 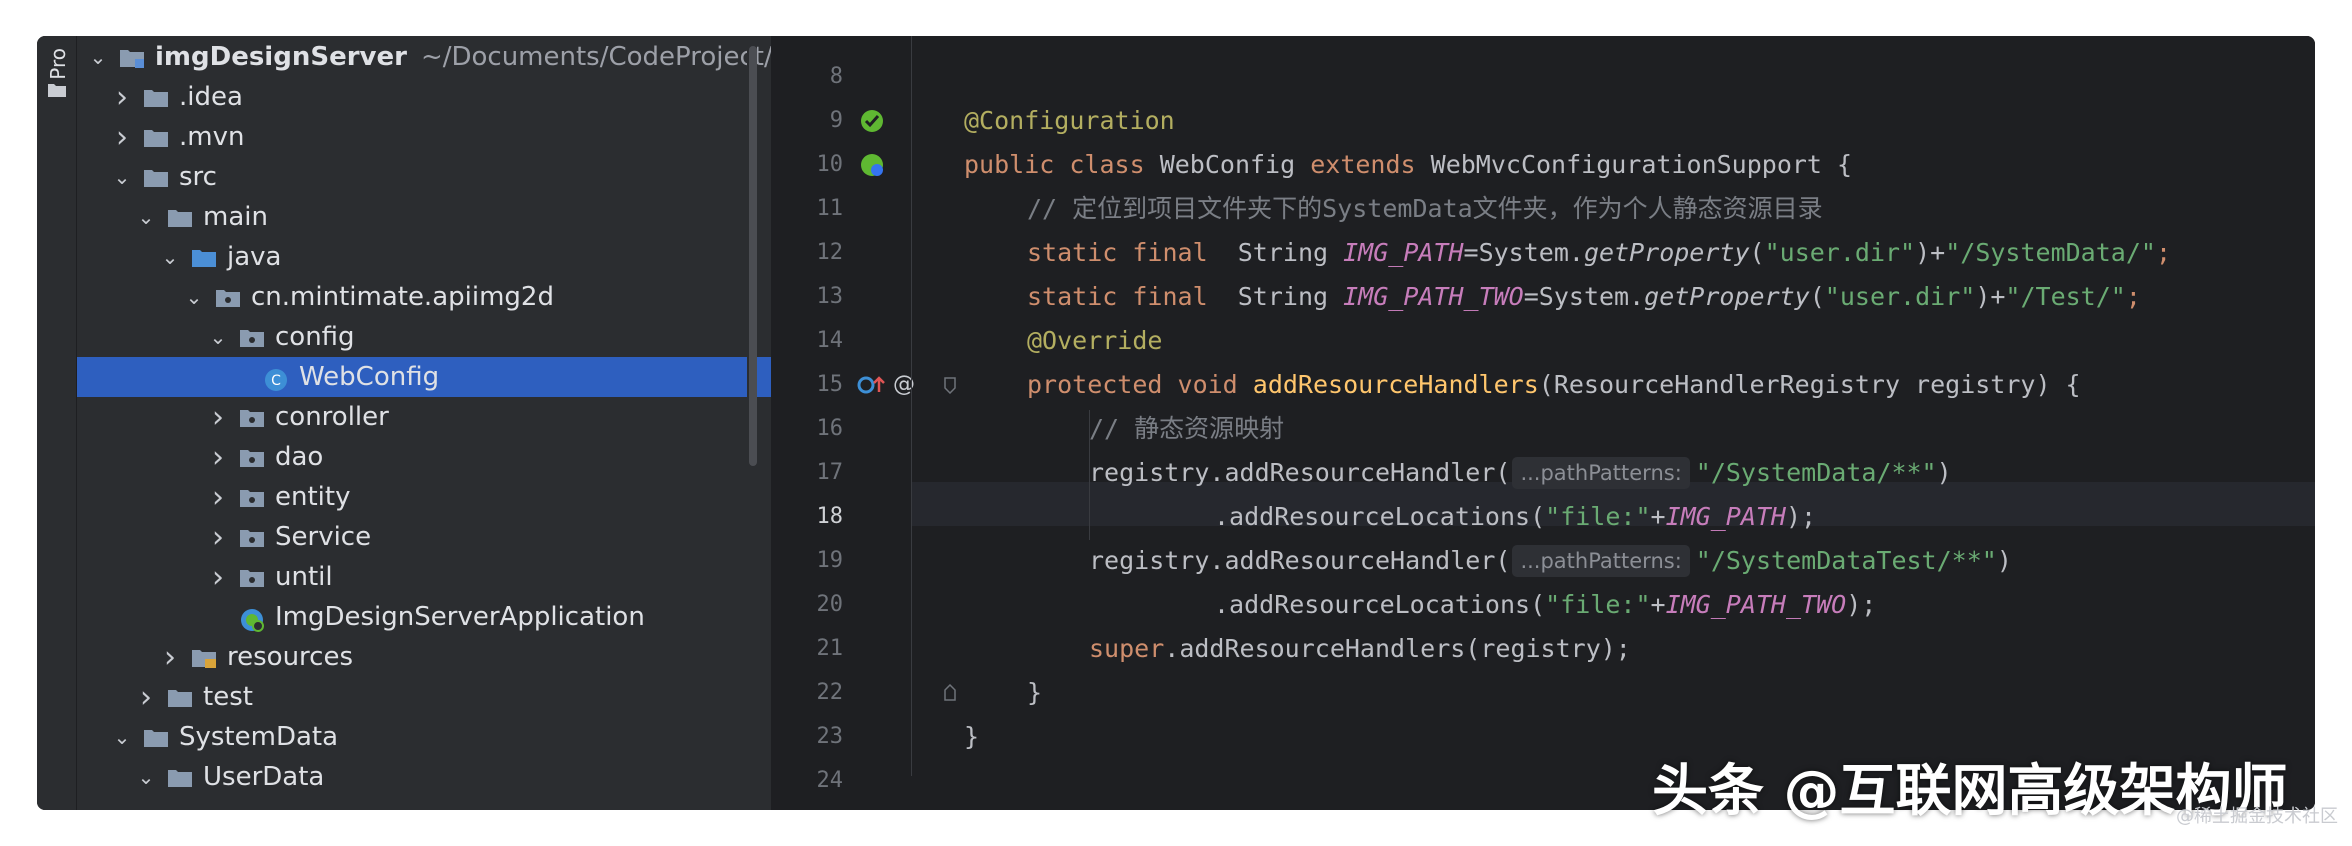 What do you see at coordinates (259, 737) in the screenshot?
I see `tree-item-label: SystemData` at bounding box center [259, 737].